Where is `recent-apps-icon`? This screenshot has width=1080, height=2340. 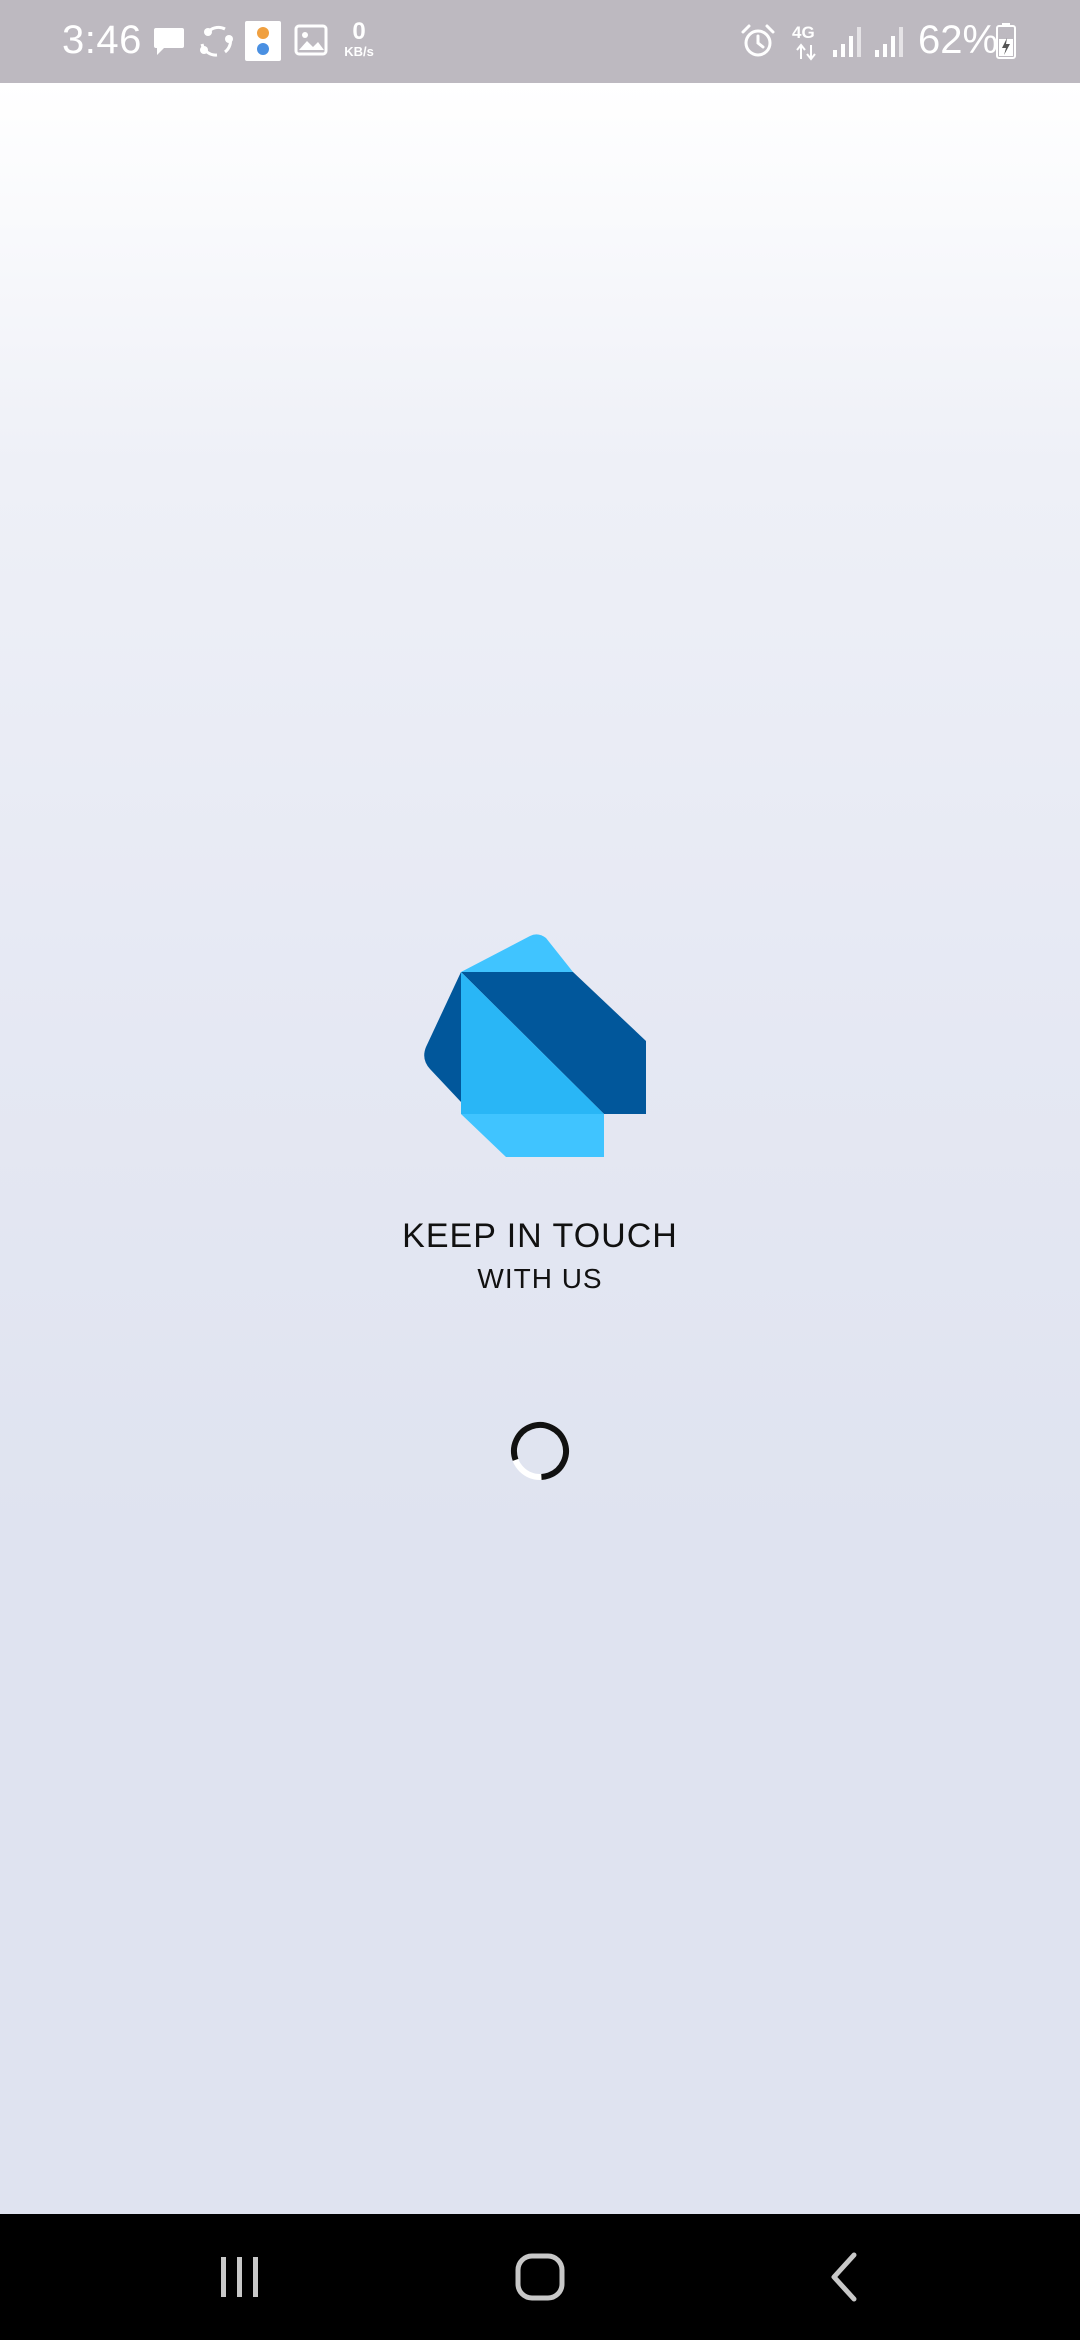
recent-apps-icon is located at coordinates (239, 2277).